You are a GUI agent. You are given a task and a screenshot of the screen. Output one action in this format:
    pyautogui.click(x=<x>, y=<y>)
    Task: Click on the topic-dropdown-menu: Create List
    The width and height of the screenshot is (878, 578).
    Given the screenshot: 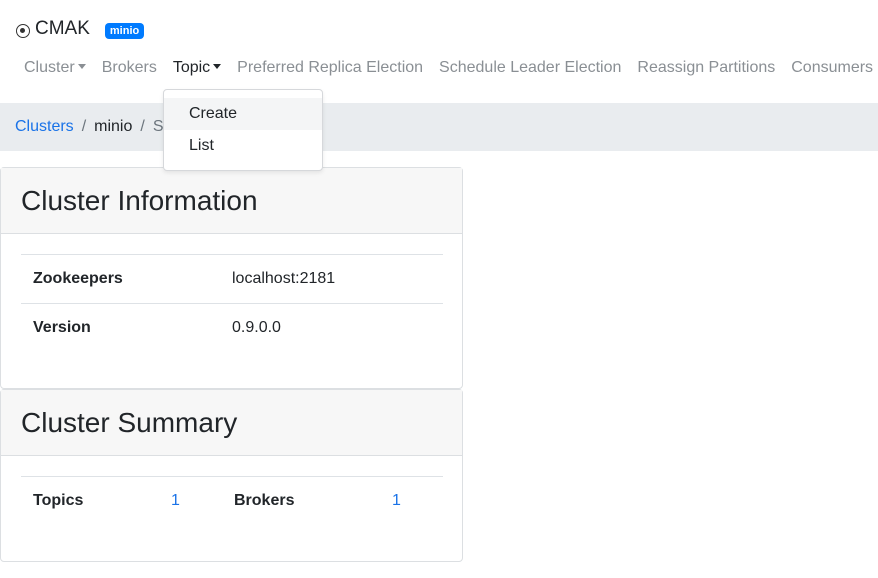 What is the action you would take?
    pyautogui.click(x=243, y=130)
    